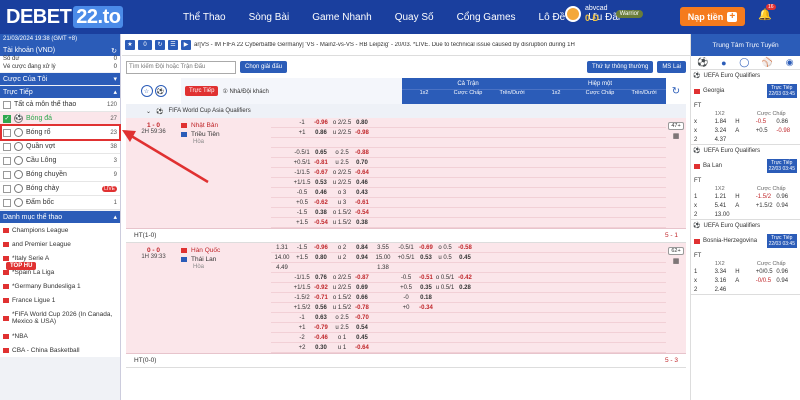 The width and height of the screenshot is (800, 400). I want to click on arrow-head, so click(129, 136).